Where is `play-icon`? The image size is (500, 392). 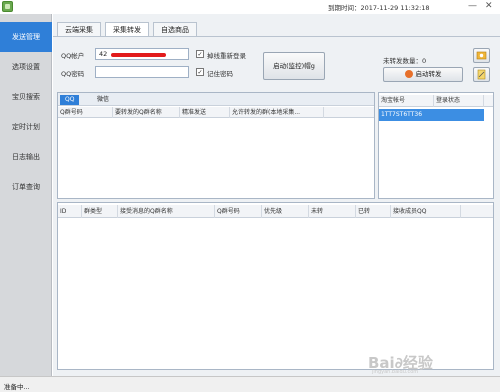
play-icon is located at coordinates (408, 74).